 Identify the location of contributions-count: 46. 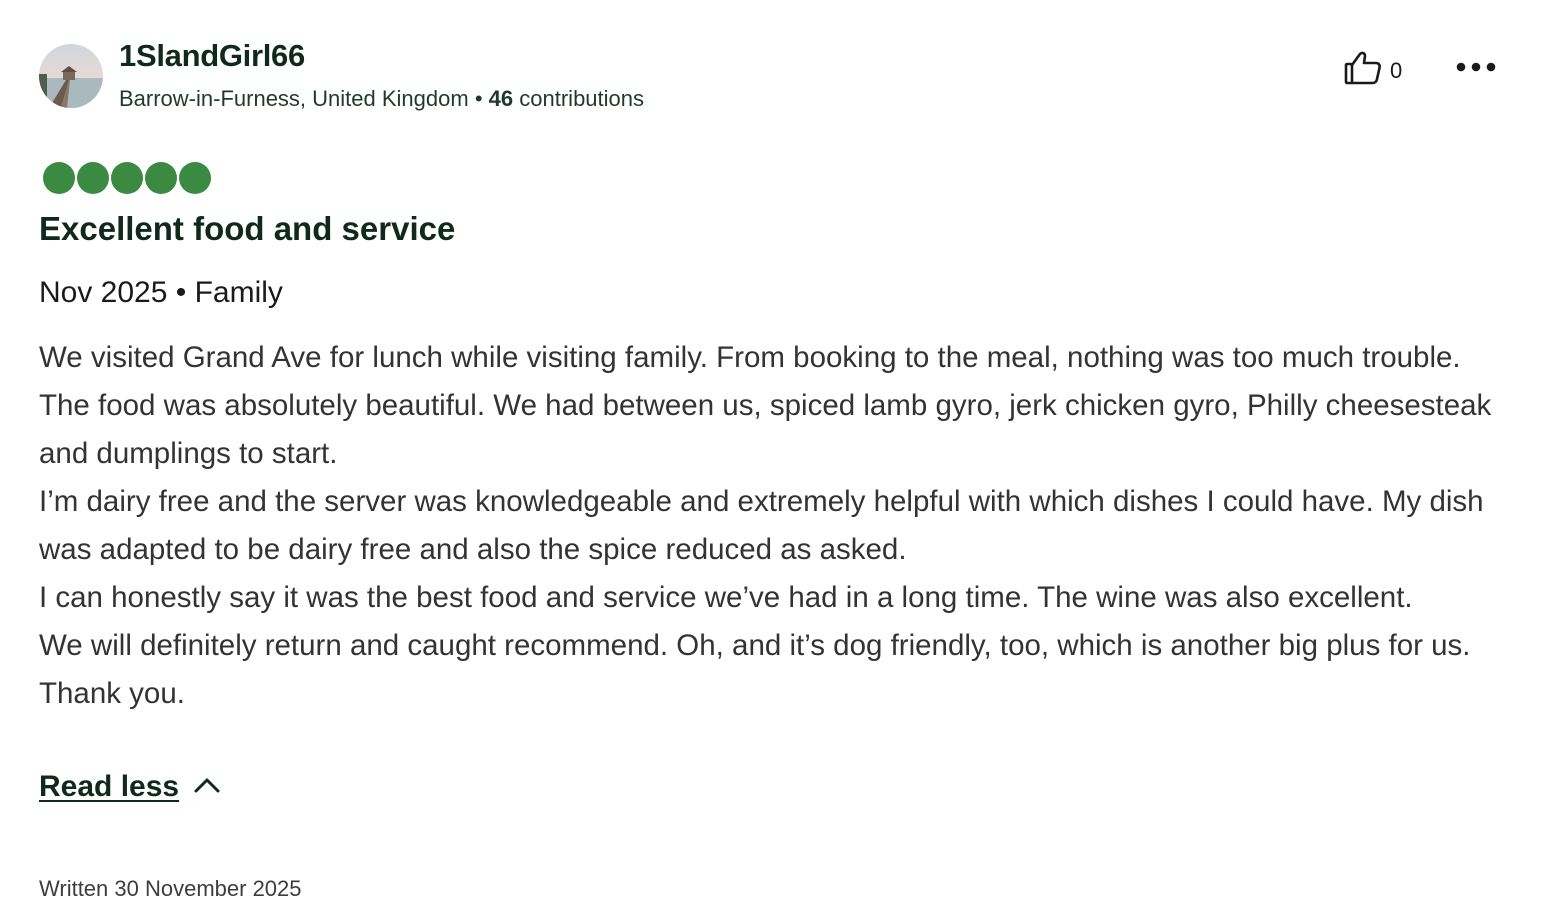
(501, 98).